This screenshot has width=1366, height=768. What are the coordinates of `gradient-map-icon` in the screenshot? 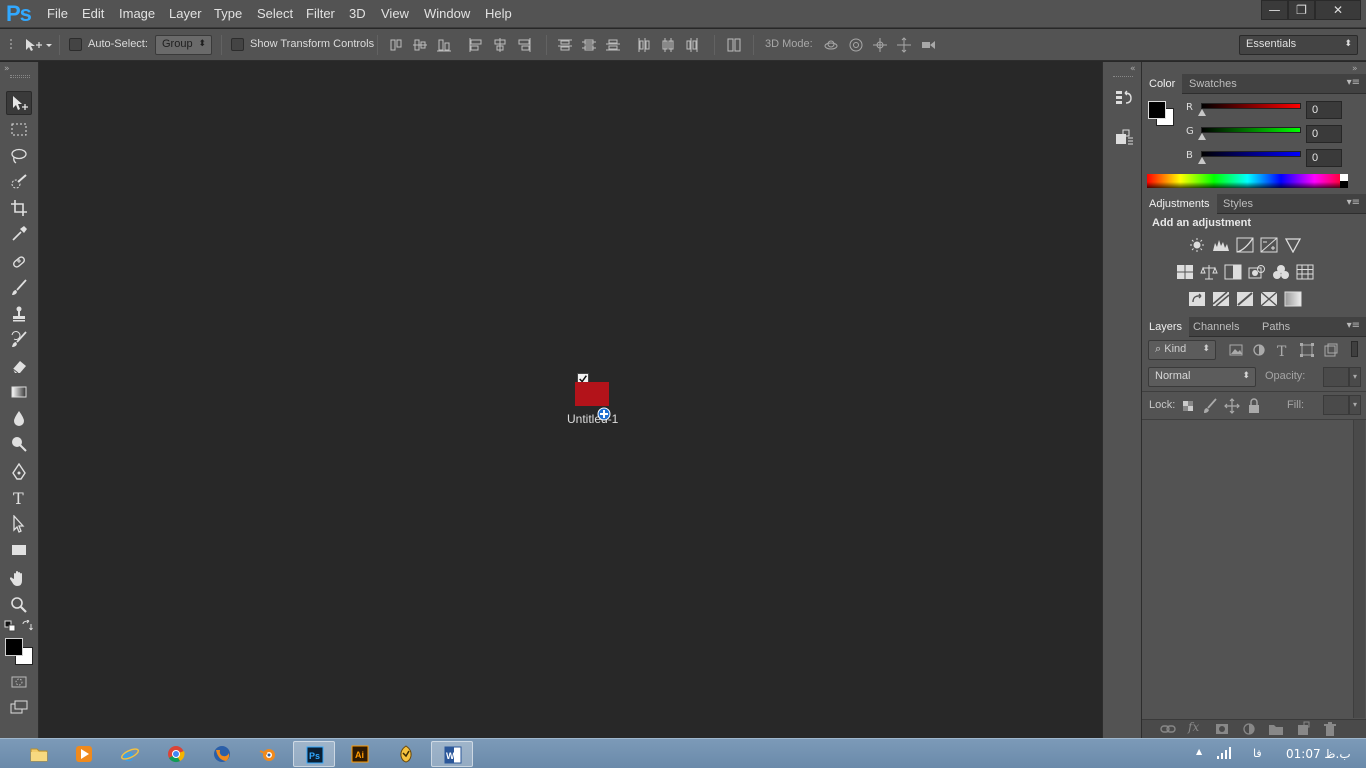 It's located at (1293, 299).